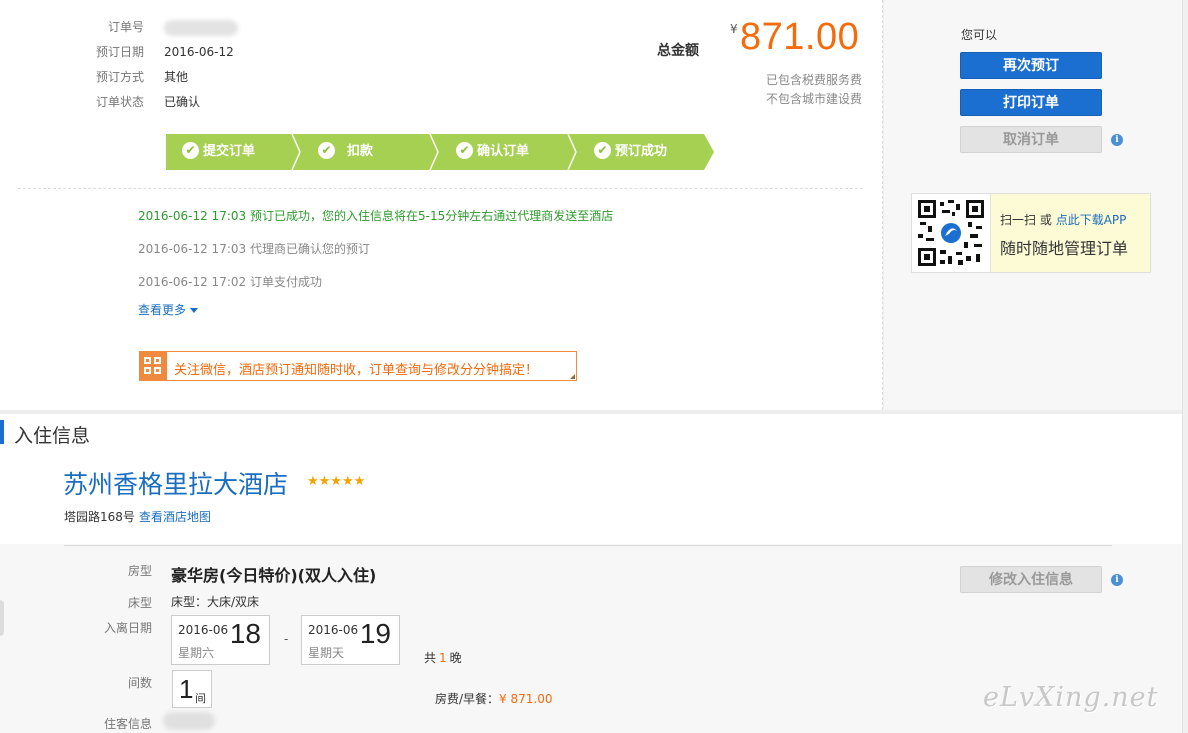 Image resolution: width=1188 pixels, height=733 pixels. Describe the element at coordinates (196, 653) in the screenshot. I see `checkin-weekday: 星期六` at that location.